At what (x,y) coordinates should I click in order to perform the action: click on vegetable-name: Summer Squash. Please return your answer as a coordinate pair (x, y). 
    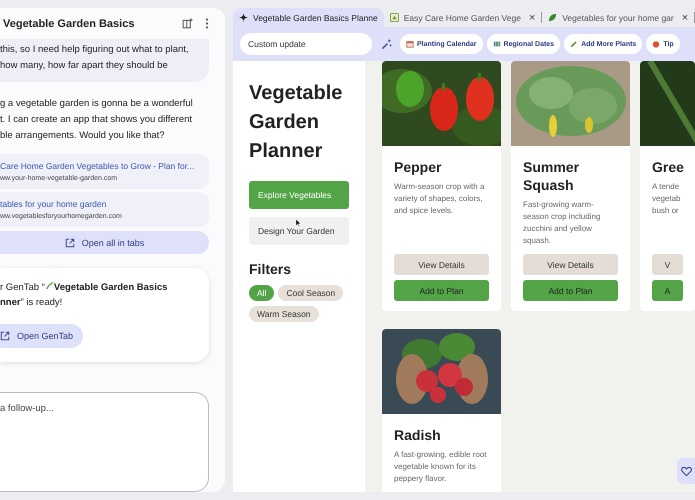
    Looking at the image, I should click on (551, 176).